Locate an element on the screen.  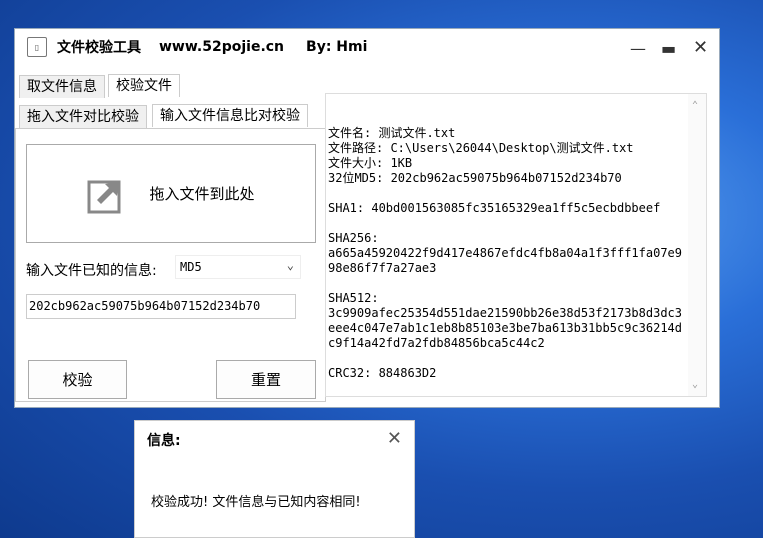
hash-type-value: MD5 is located at coordinates (191, 267).